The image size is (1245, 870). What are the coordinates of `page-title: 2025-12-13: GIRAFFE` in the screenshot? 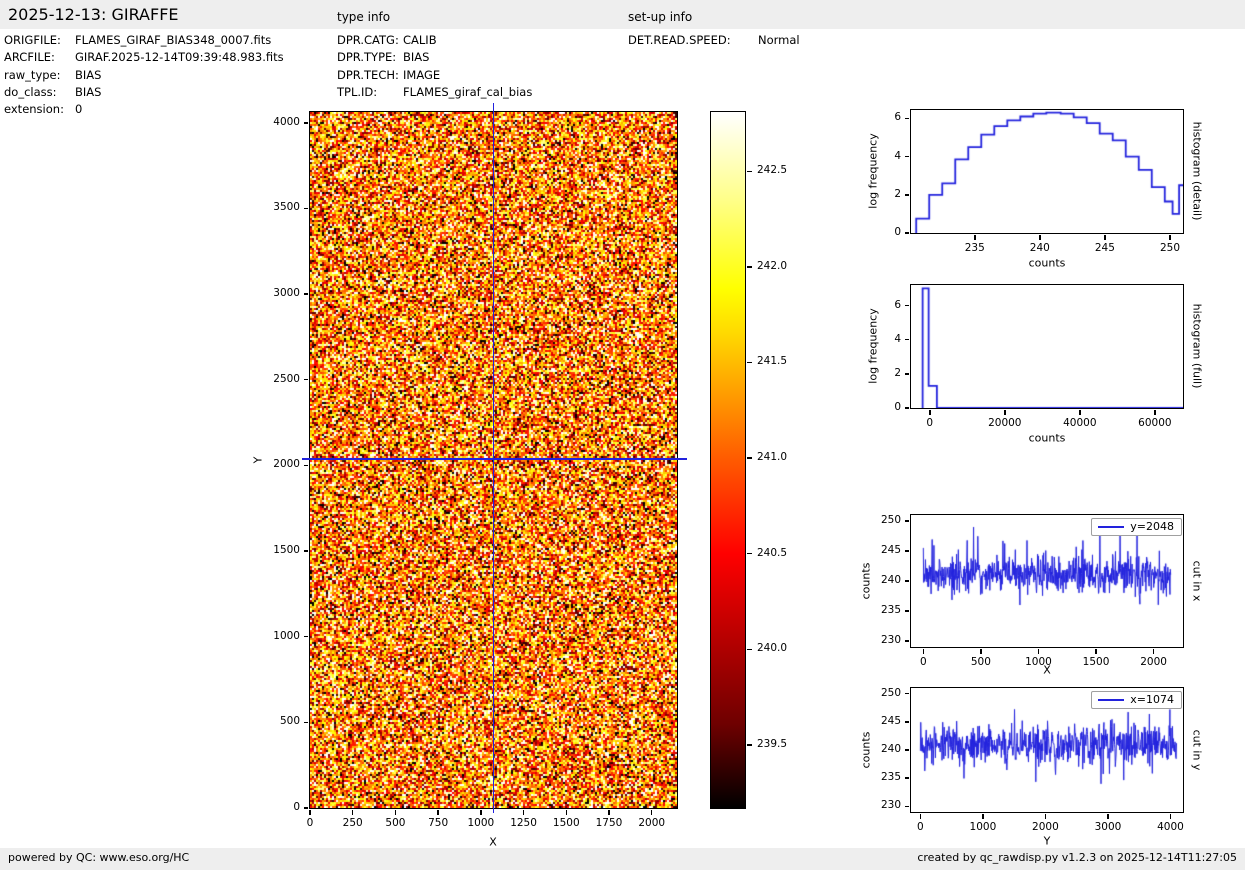 It's located at (93, 14).